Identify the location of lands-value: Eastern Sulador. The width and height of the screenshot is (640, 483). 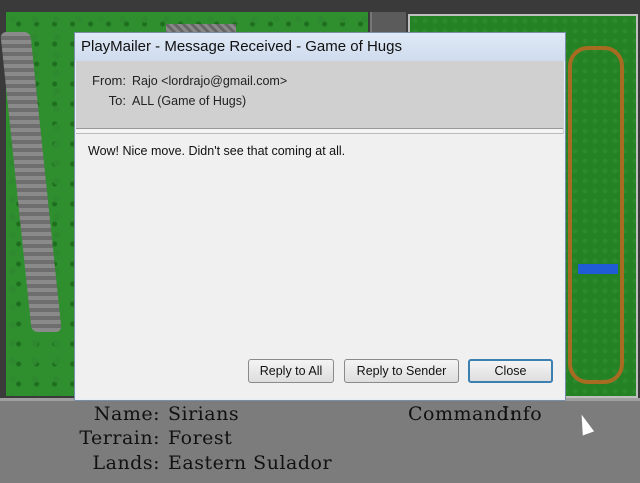
(250, 463).